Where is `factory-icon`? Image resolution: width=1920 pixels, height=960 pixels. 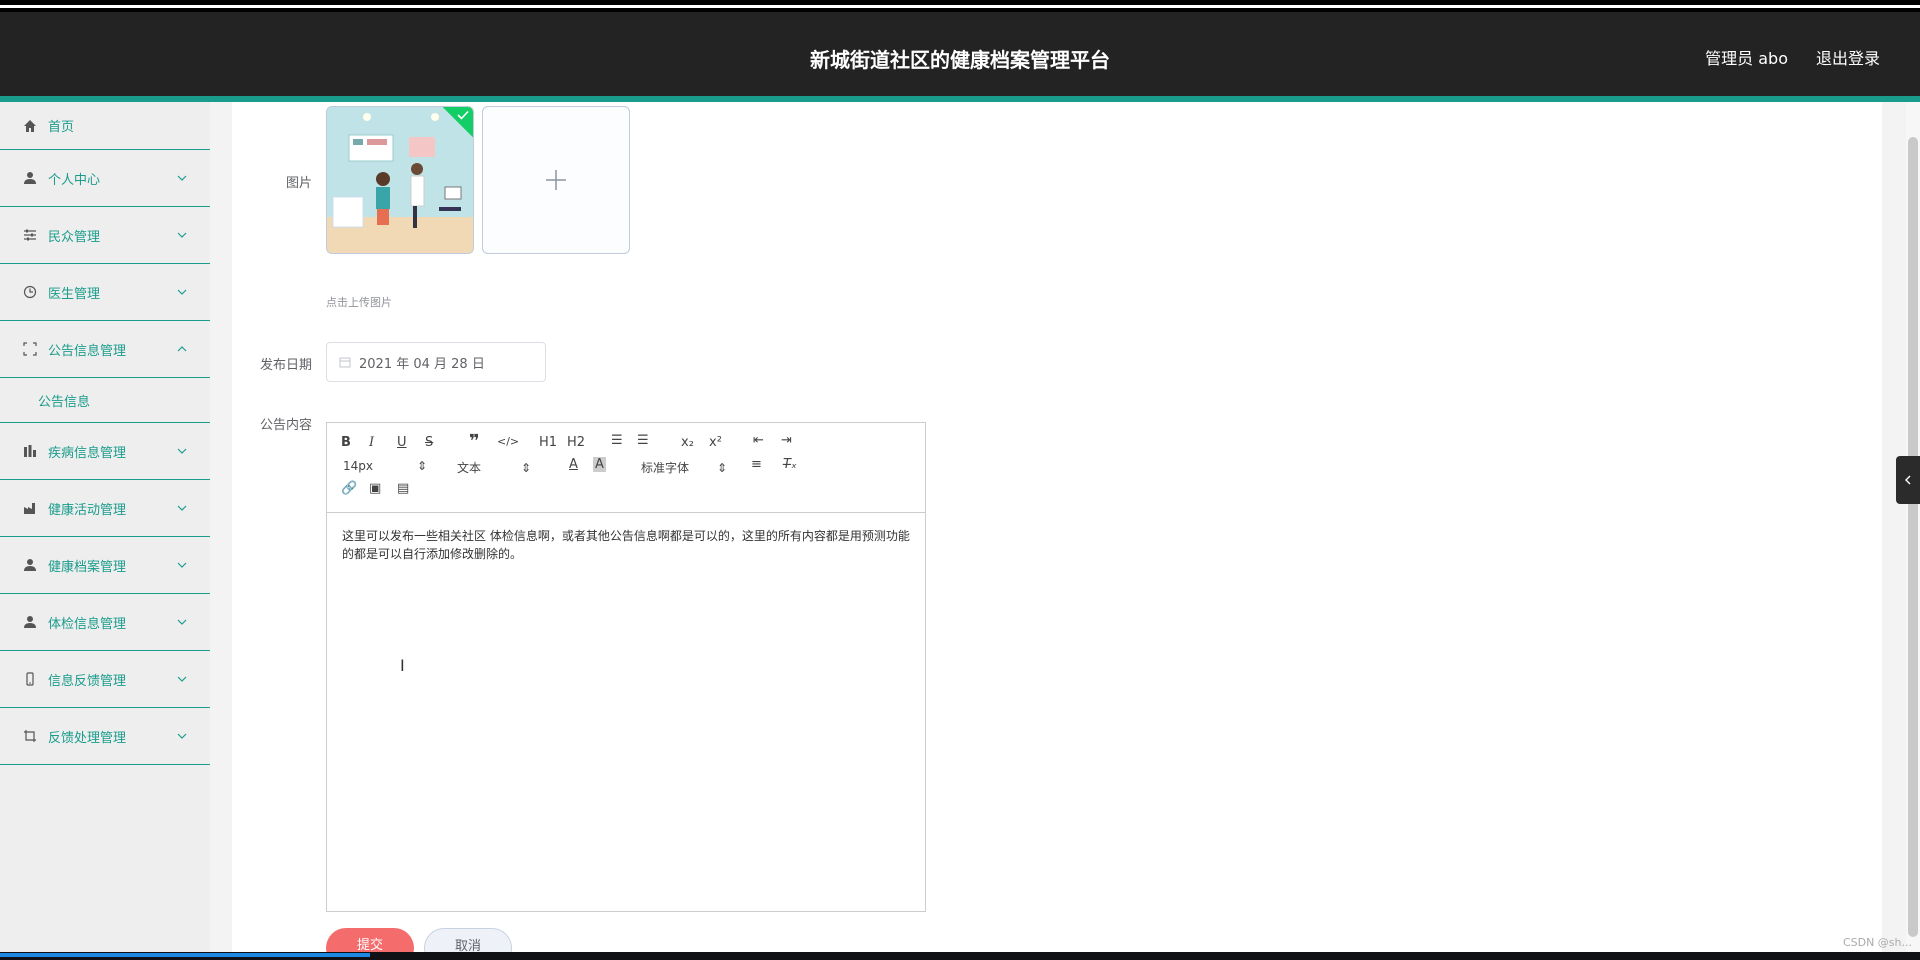
factory-icon is located at coordinates (30, 508).